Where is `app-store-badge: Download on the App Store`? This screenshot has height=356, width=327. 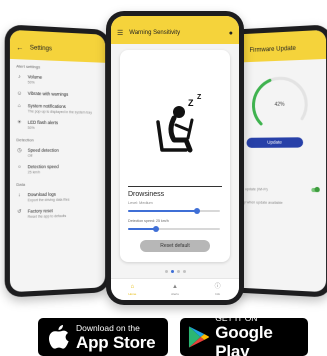
app-store-badge: Download on the App Store is located at coordinates (103, 337).